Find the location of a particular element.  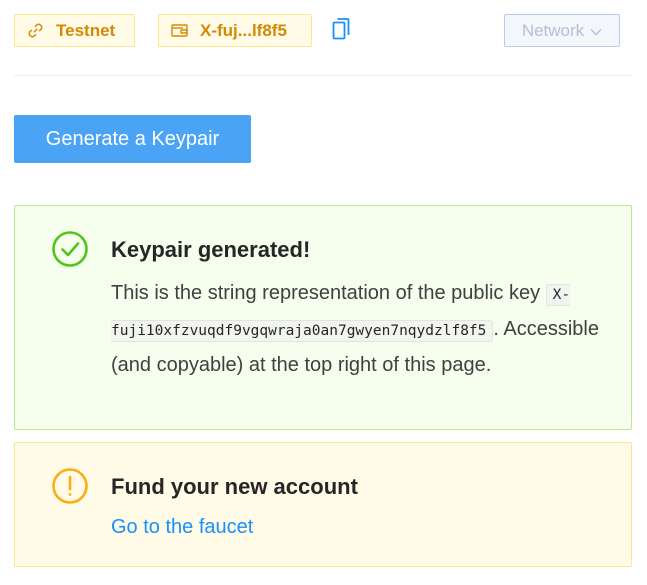

chevron-down-icon is located at coordinates (596, 31).